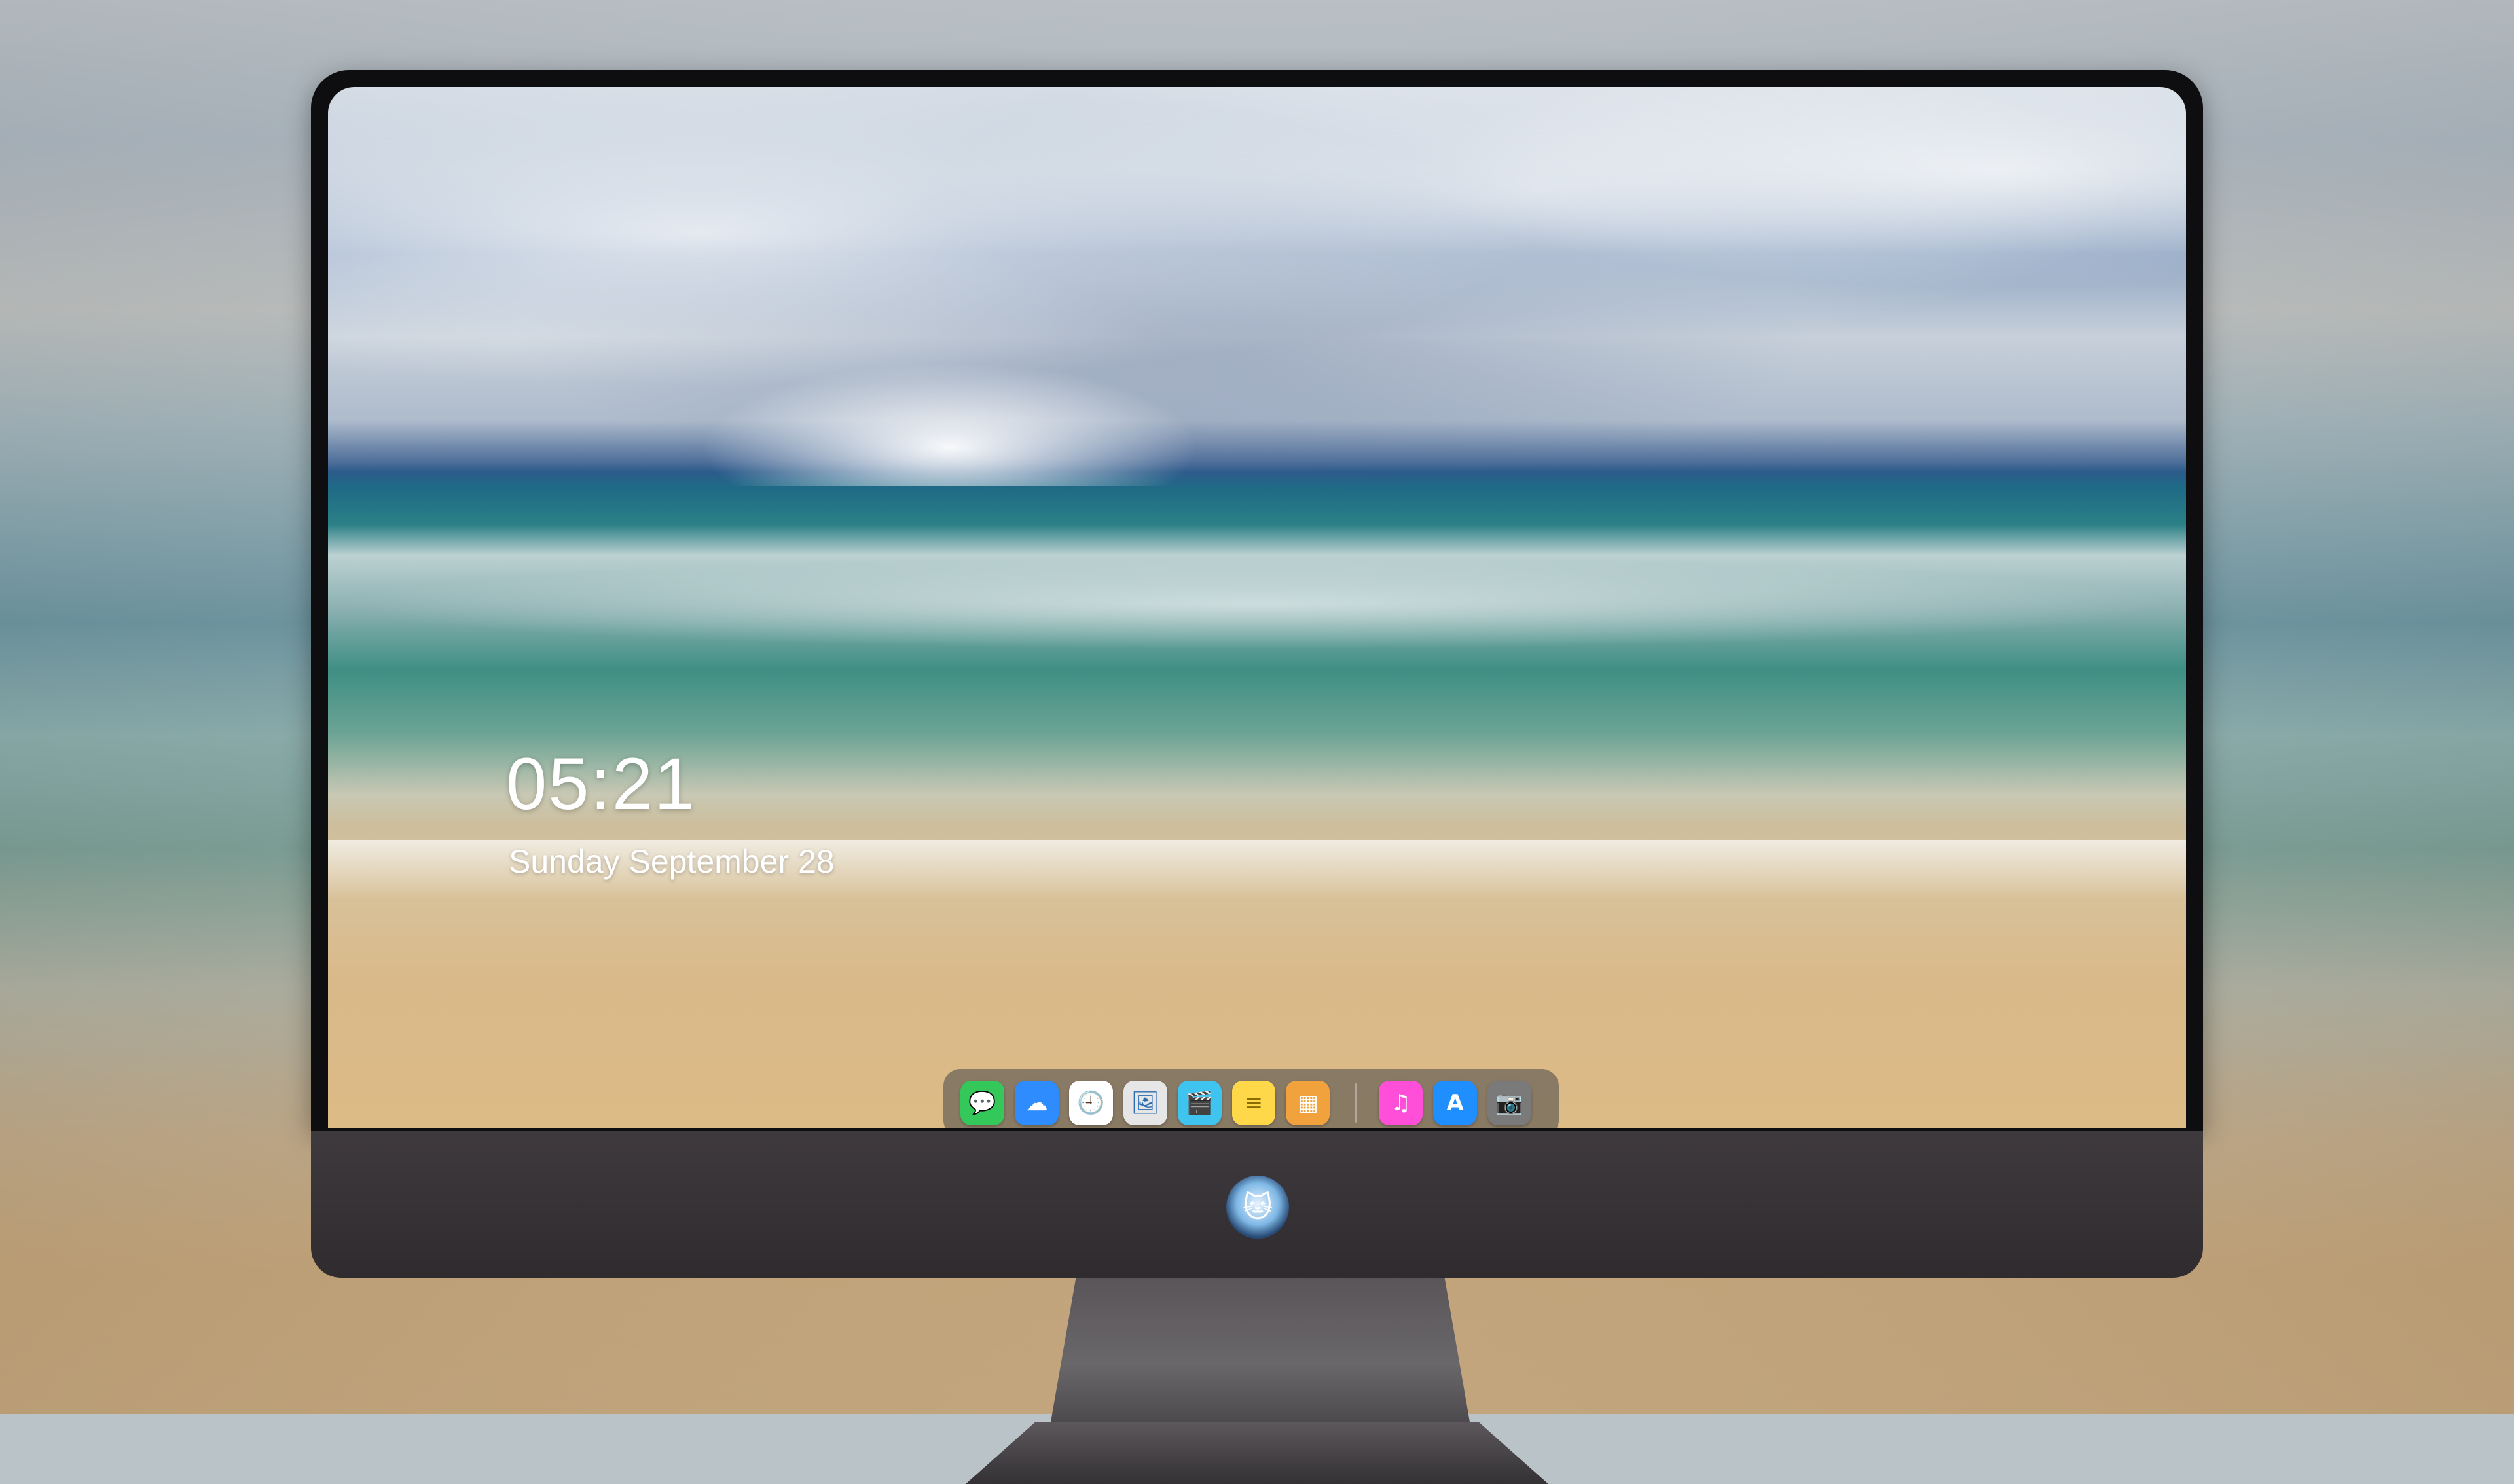 The width and height of the screenshot is (2514, 1484). I want to click on monitor-stand-base, so click(1257, 1453).